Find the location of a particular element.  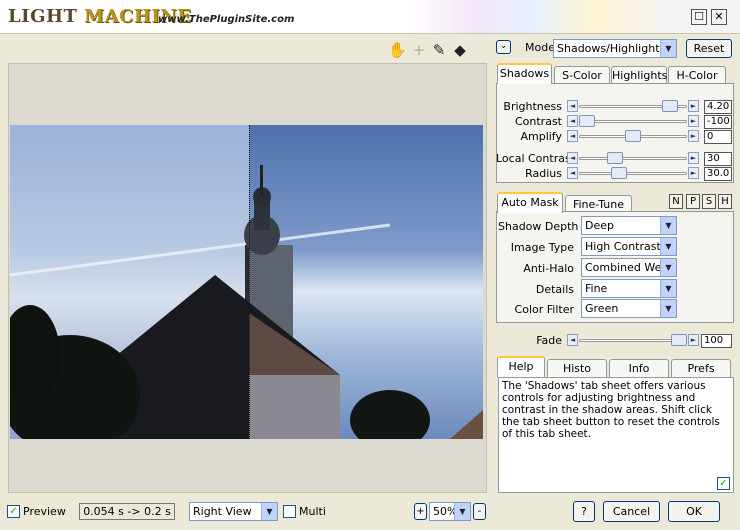

radius-label: Radius is located at coordinates (543, 173).